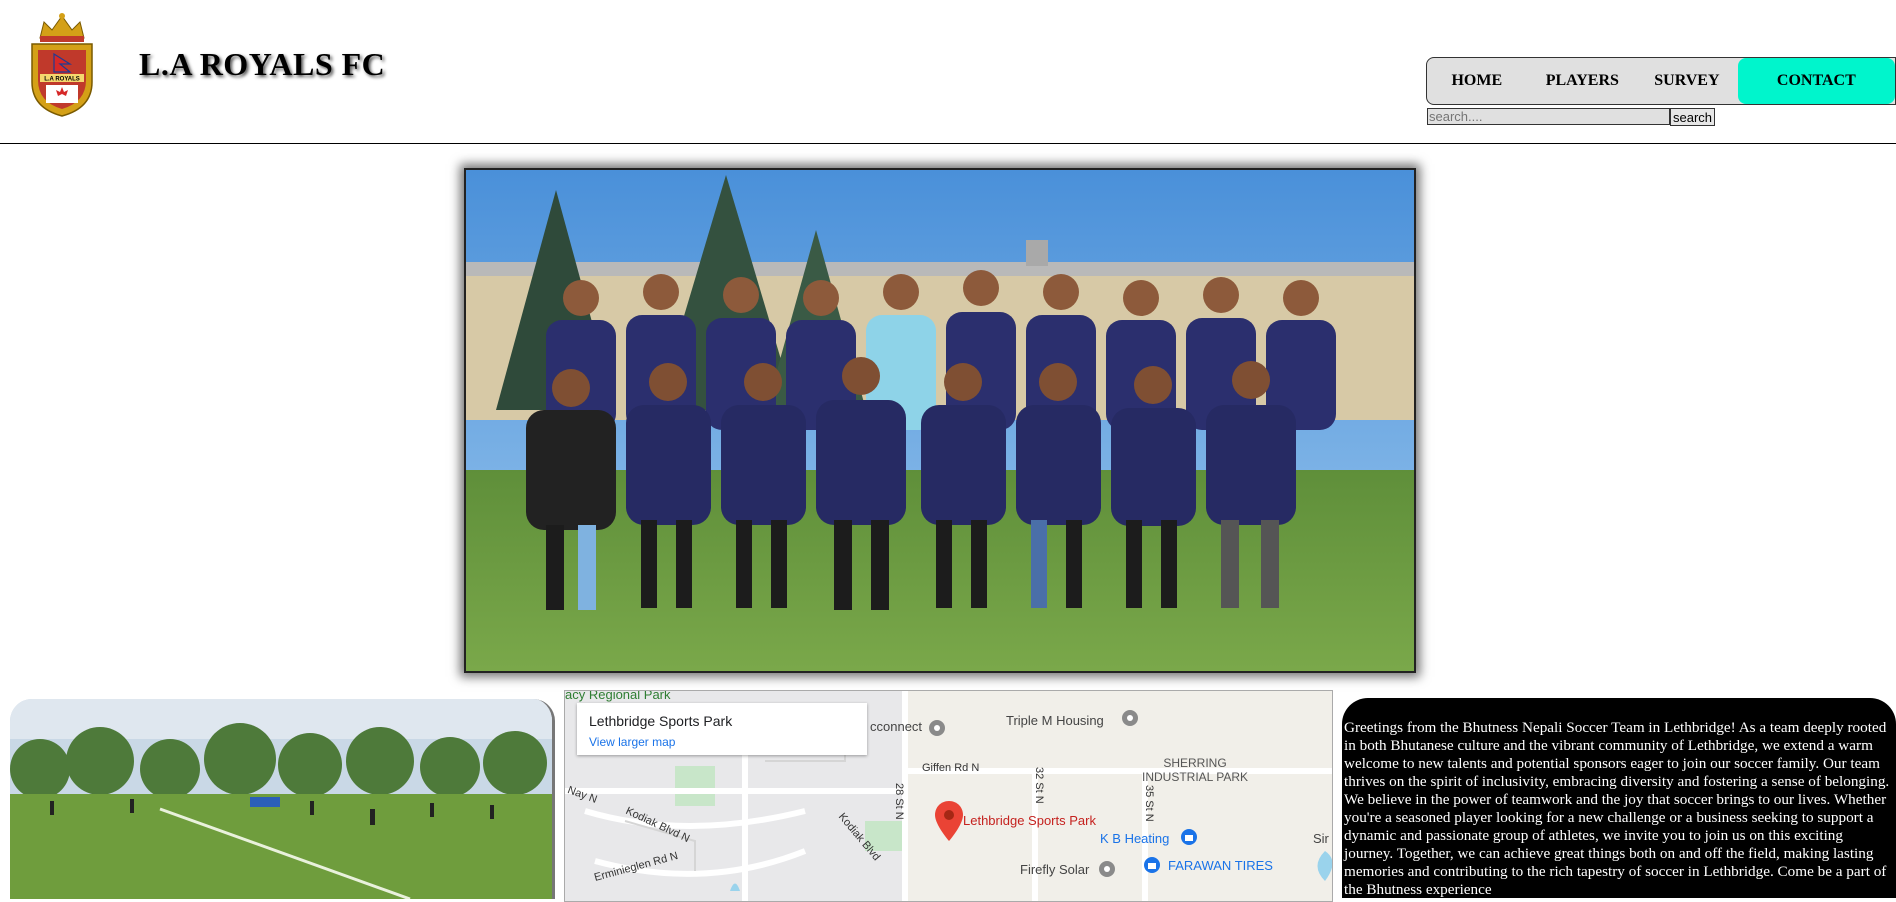 The image size is (1896, 902). Describe the element at coordinates (62, 80) in the screenshot. I see `crest-text: L.A ROYALS` at that location.